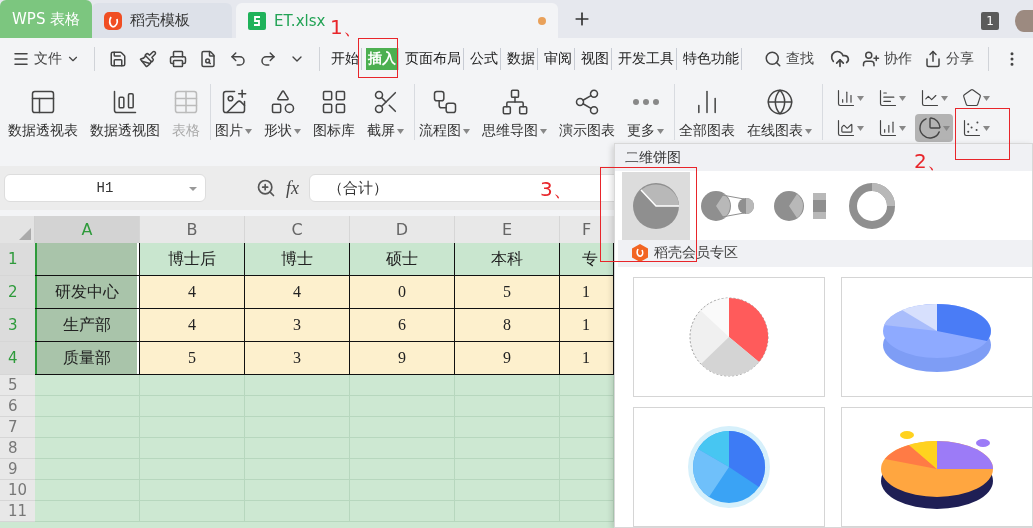 This screenshot has height=528, width=1033. Describe the element at coordinates (334, 114) in the screenshot. I see `ribbon-button: 图标库` at that location.